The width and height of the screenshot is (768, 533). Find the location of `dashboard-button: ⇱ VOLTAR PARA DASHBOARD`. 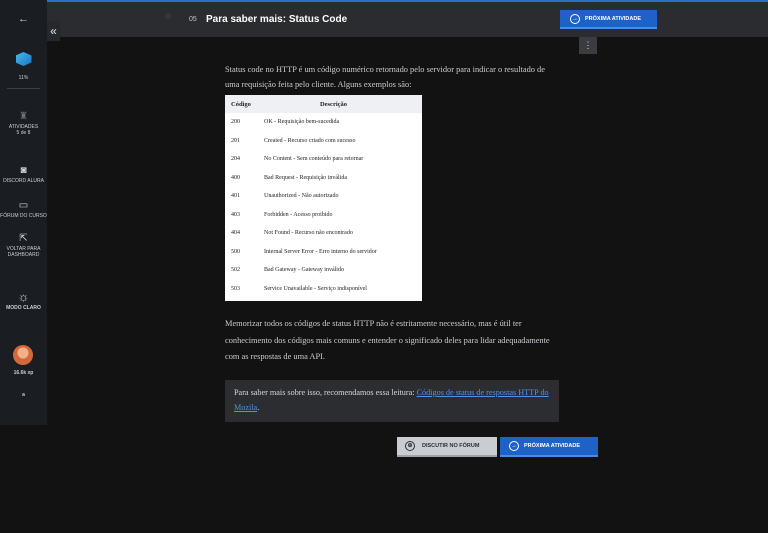

dashboard-button: ⇱ VOLTAR PARA DASHBOARD is located at coordinates (23, 246).